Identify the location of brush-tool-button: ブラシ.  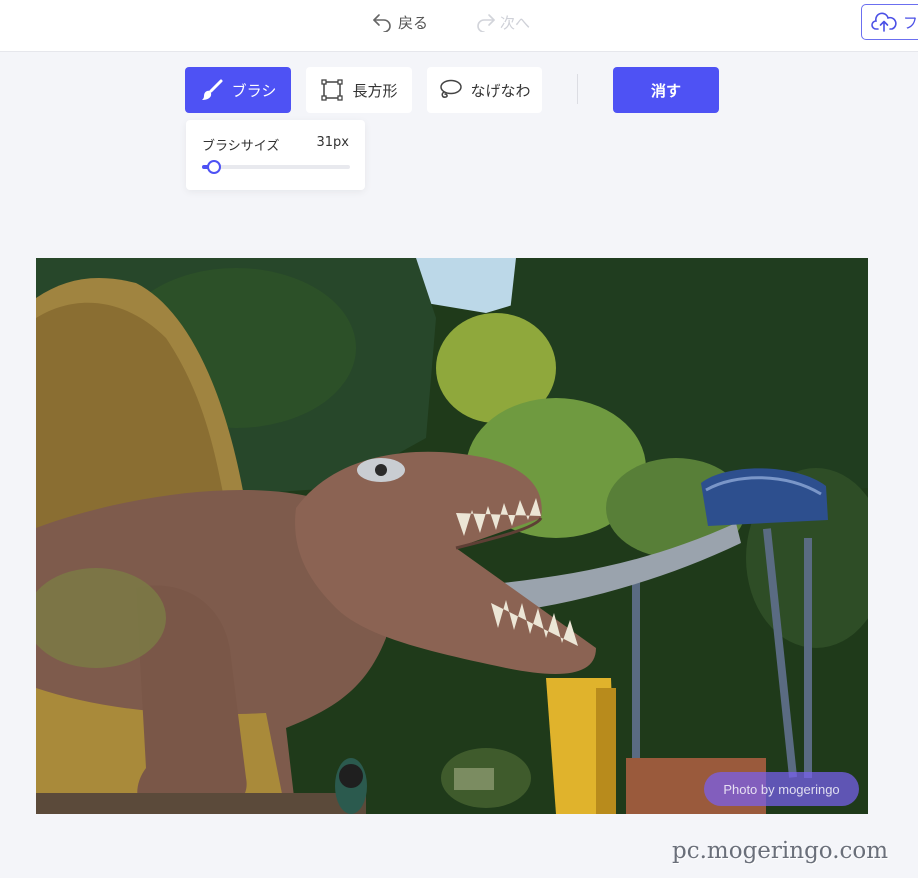
(238, 90).